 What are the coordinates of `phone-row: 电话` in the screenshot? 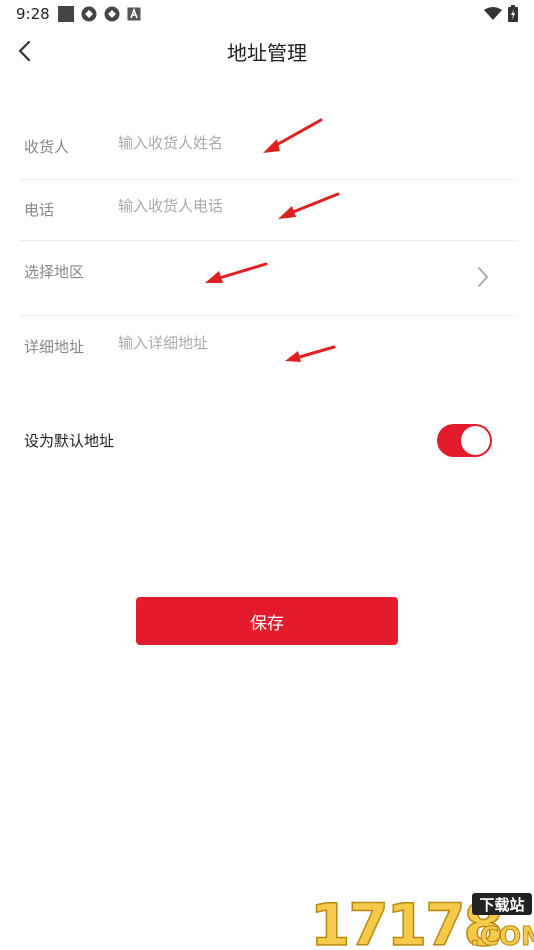 It's located at (268, 210).